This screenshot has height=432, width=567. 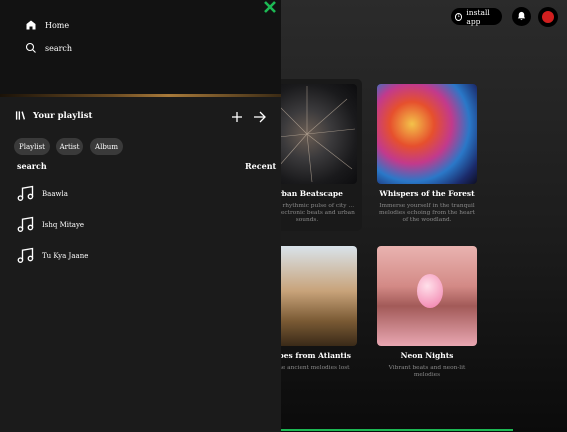 What do you see at coordinates (31, 25) in the screenshot?
I see `home-icon` at bounding box center [31, 25].